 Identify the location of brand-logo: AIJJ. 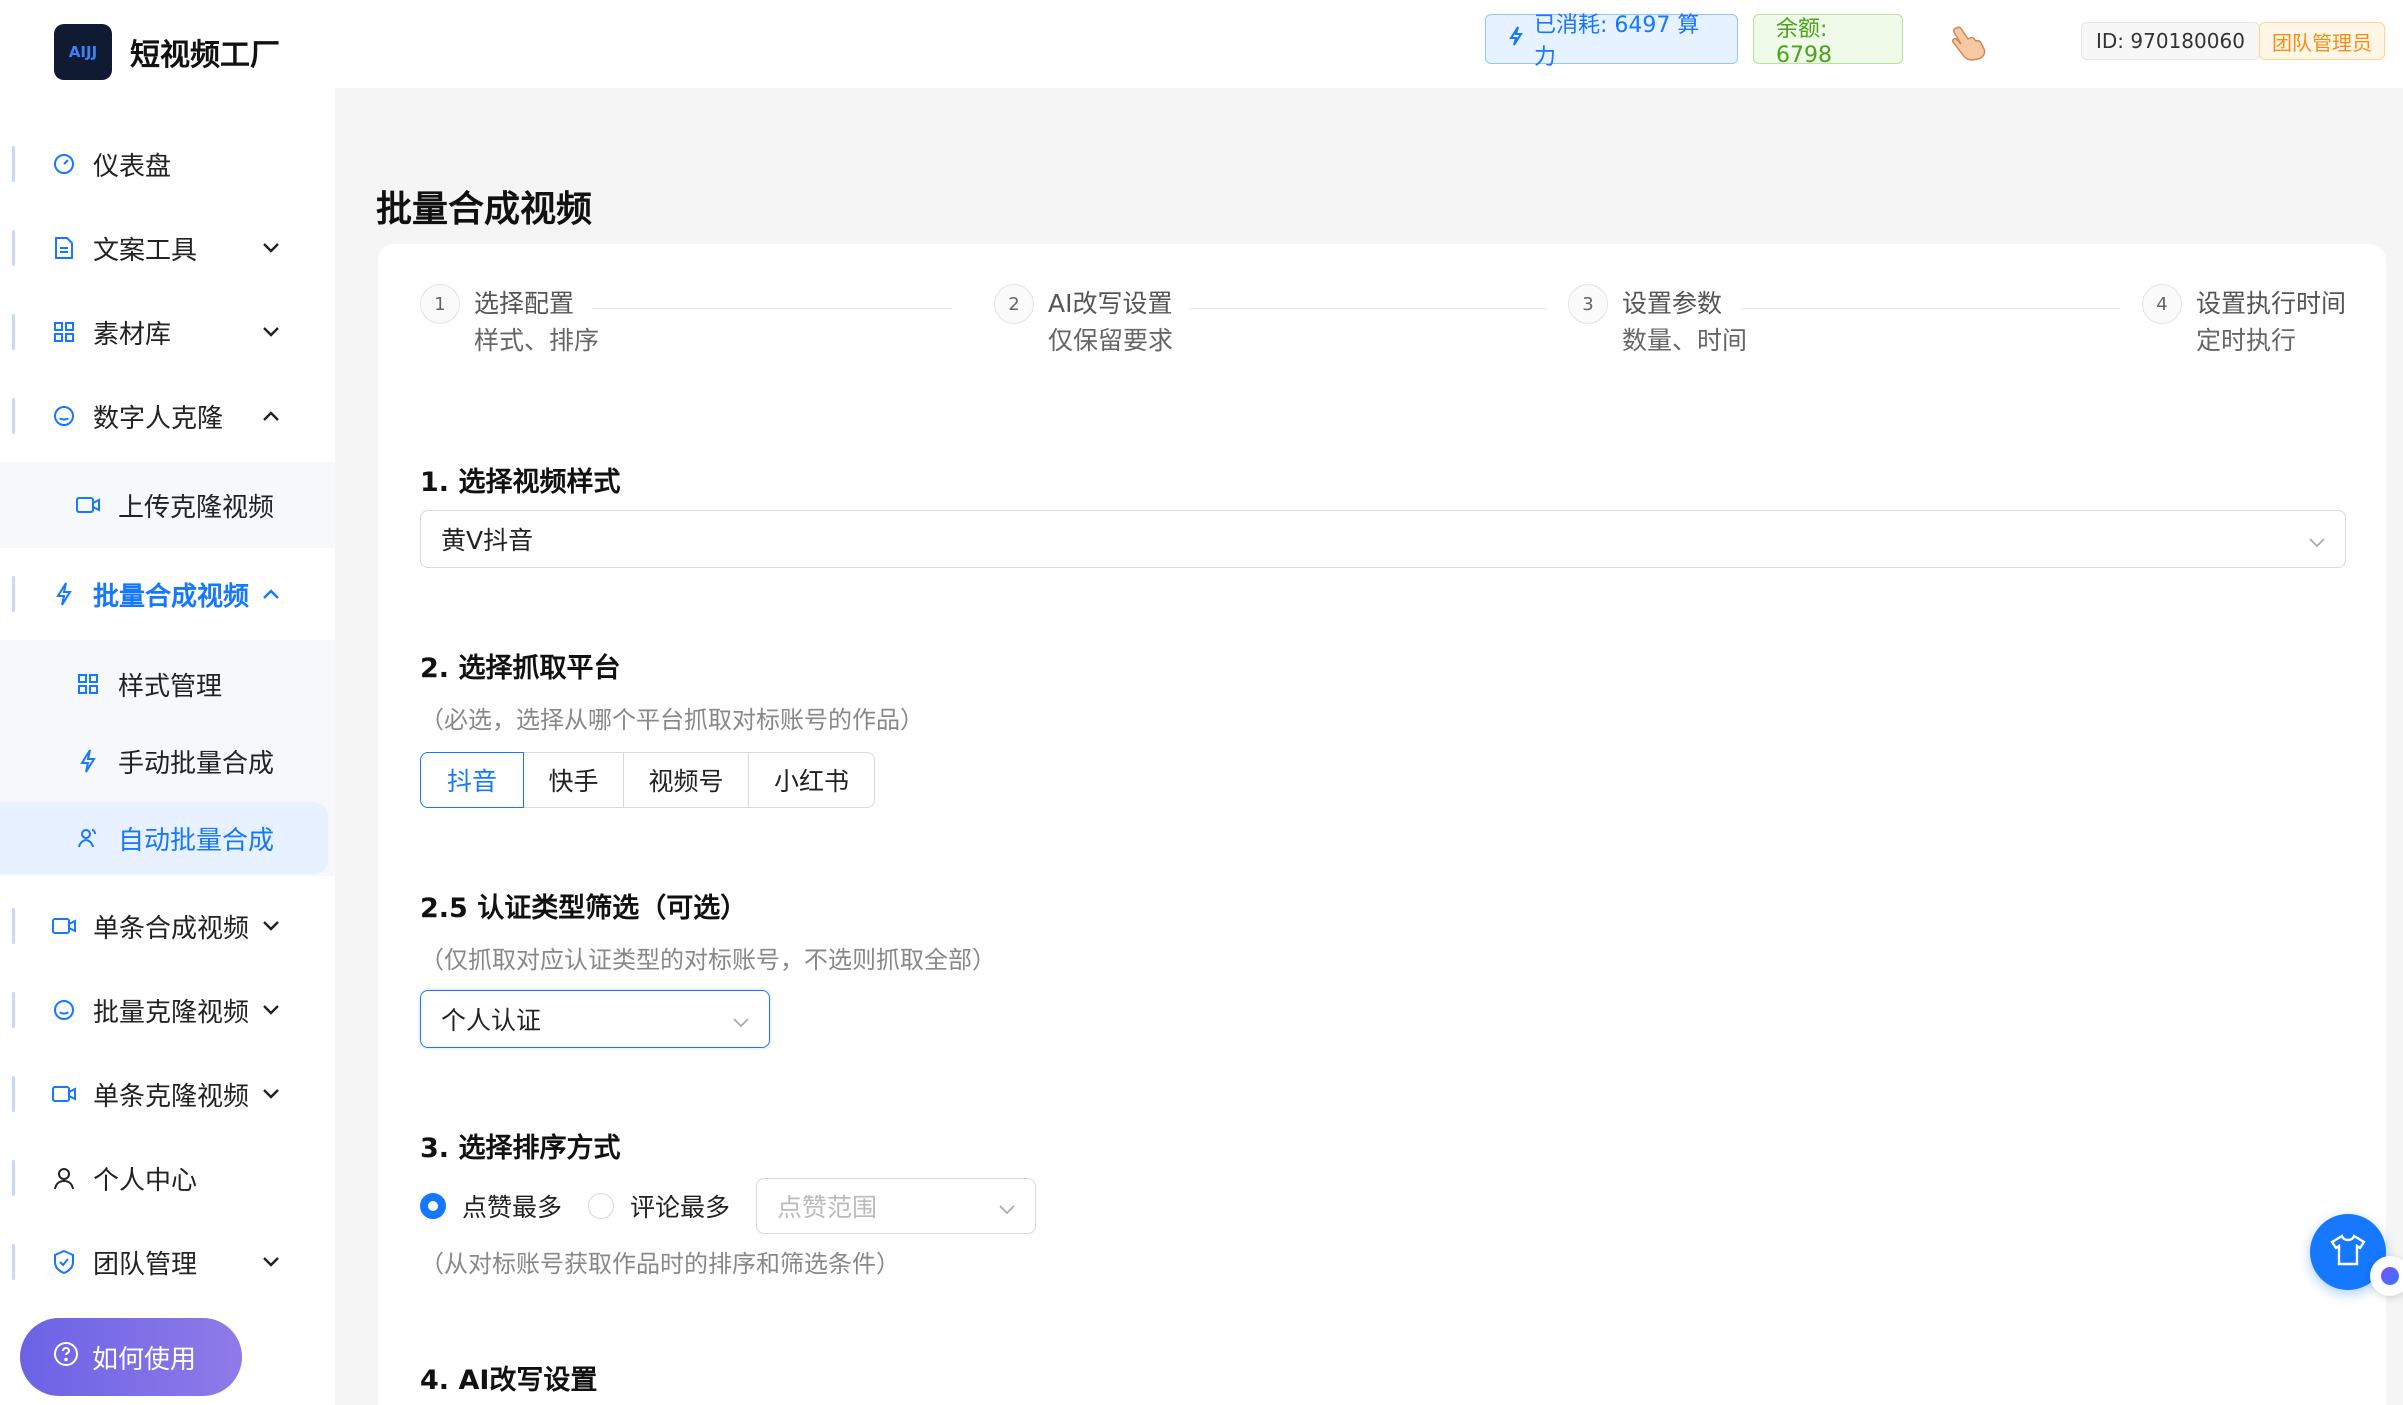
(83, 52).